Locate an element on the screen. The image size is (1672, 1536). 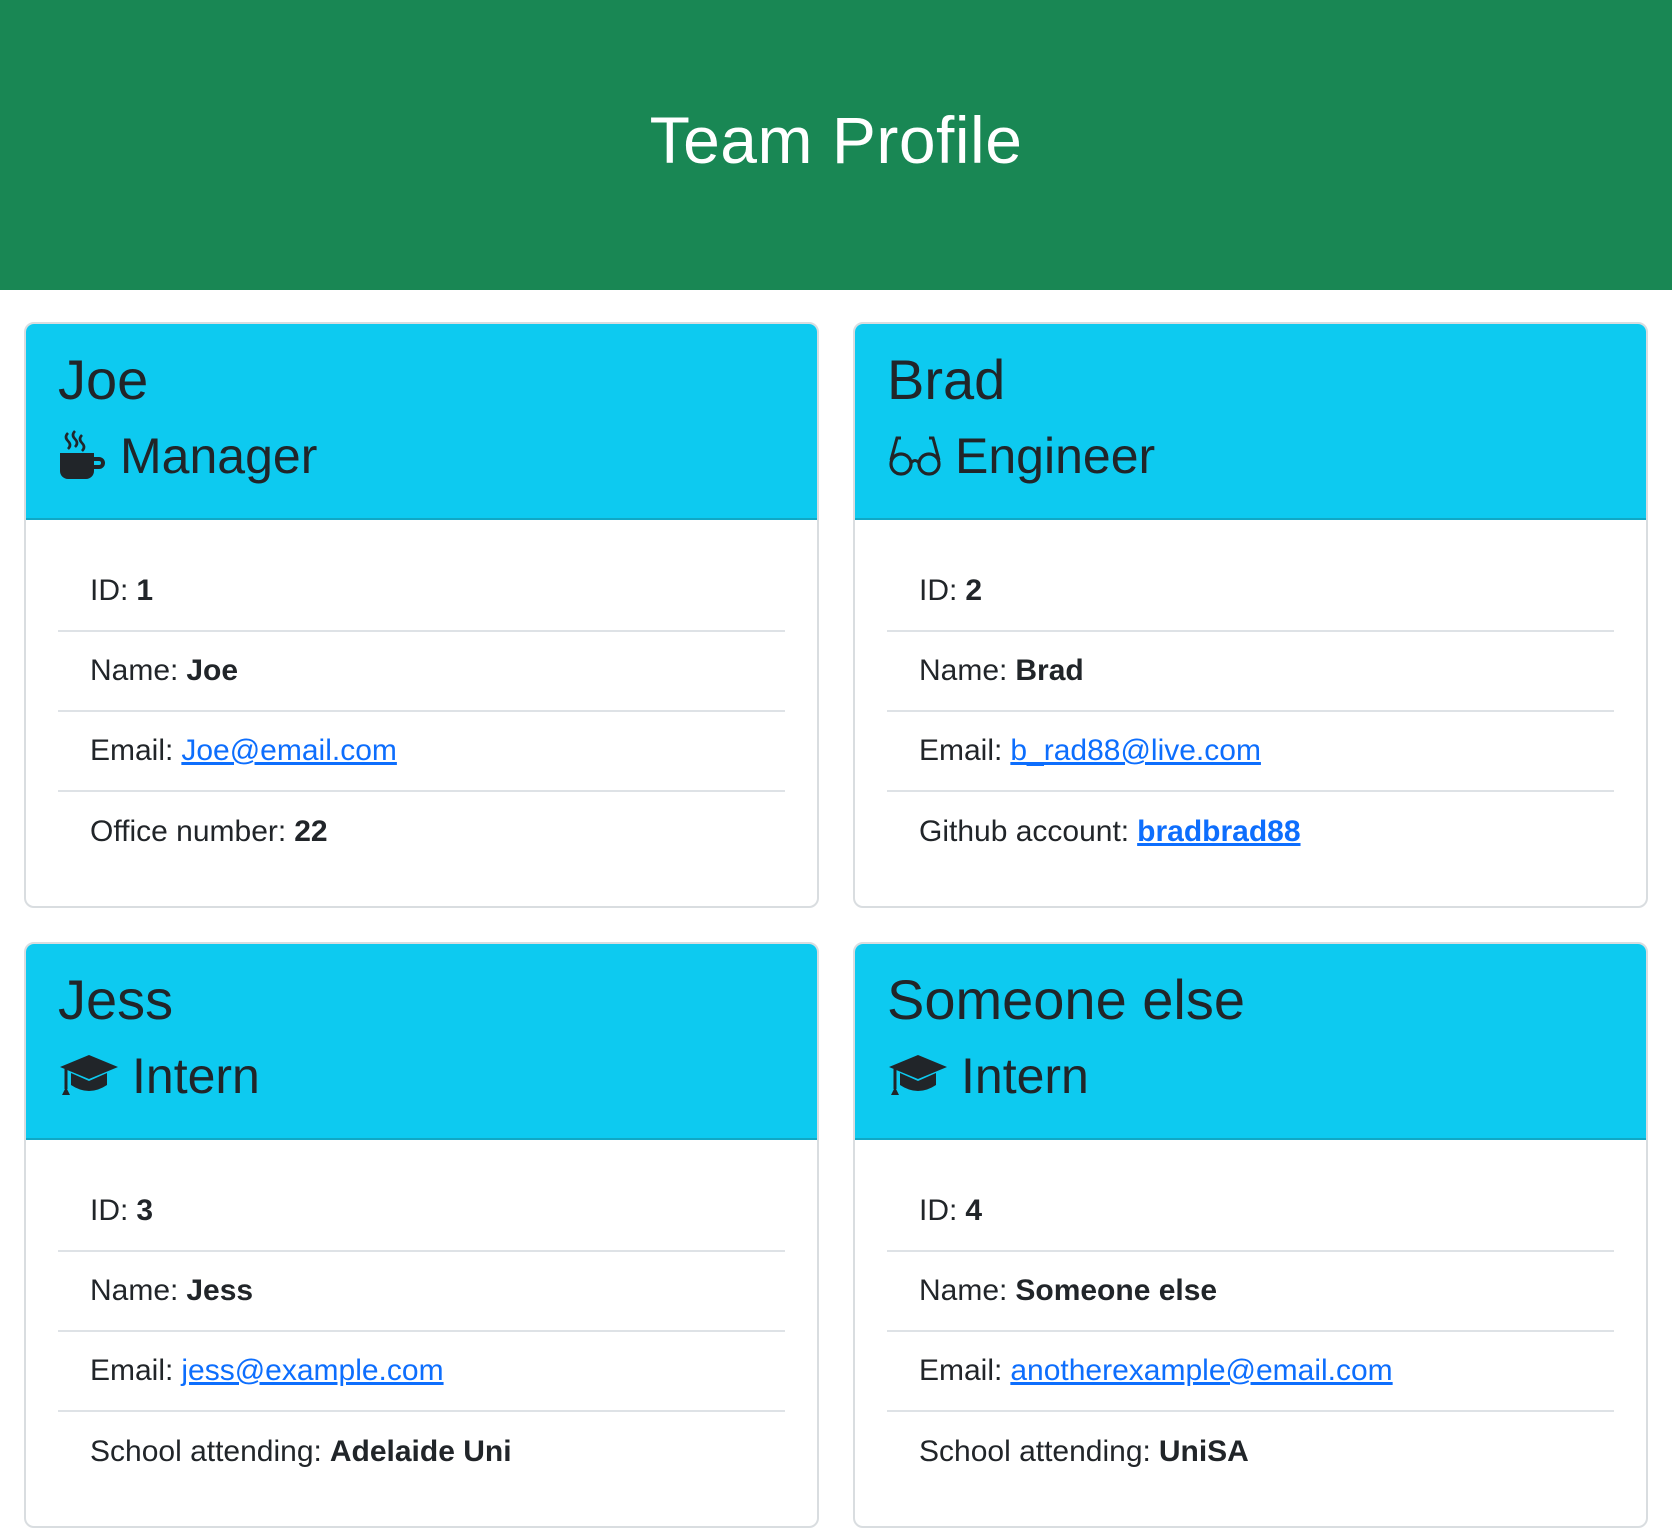
page-title: Team Profile is located at coordinates (836, 140).